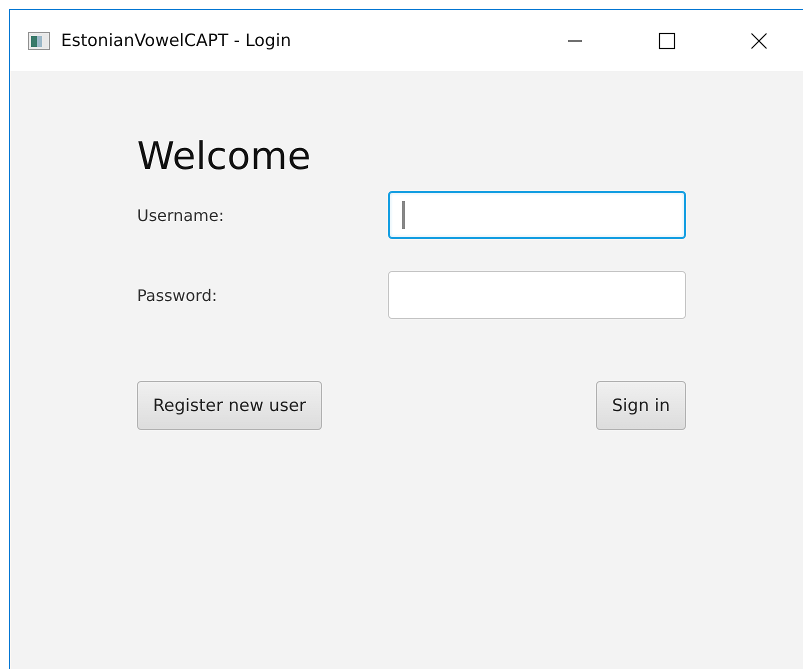  I want to click on register-button: Register new user, so click(229, 405).